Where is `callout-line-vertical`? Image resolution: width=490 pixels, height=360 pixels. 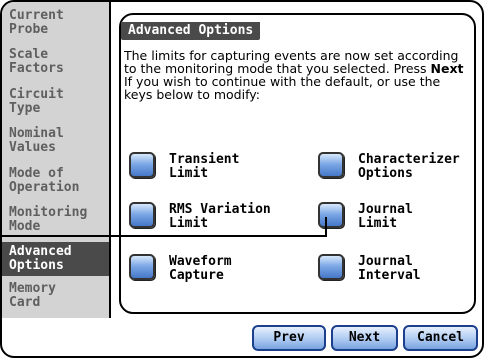
callout-line-vertical is located at coordinates (326, 227).